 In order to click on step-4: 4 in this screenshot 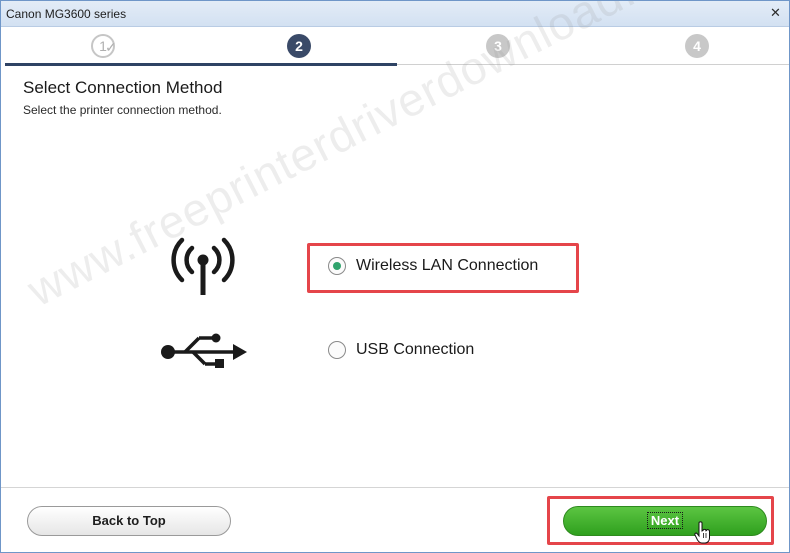, I will do `click(697, 46)`.